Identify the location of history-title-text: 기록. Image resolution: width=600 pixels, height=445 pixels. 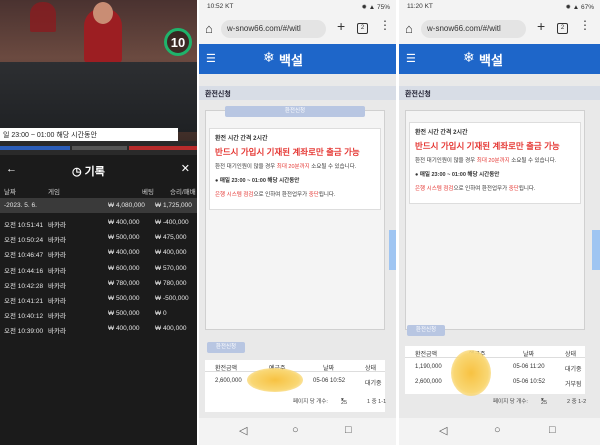
(94, 172).